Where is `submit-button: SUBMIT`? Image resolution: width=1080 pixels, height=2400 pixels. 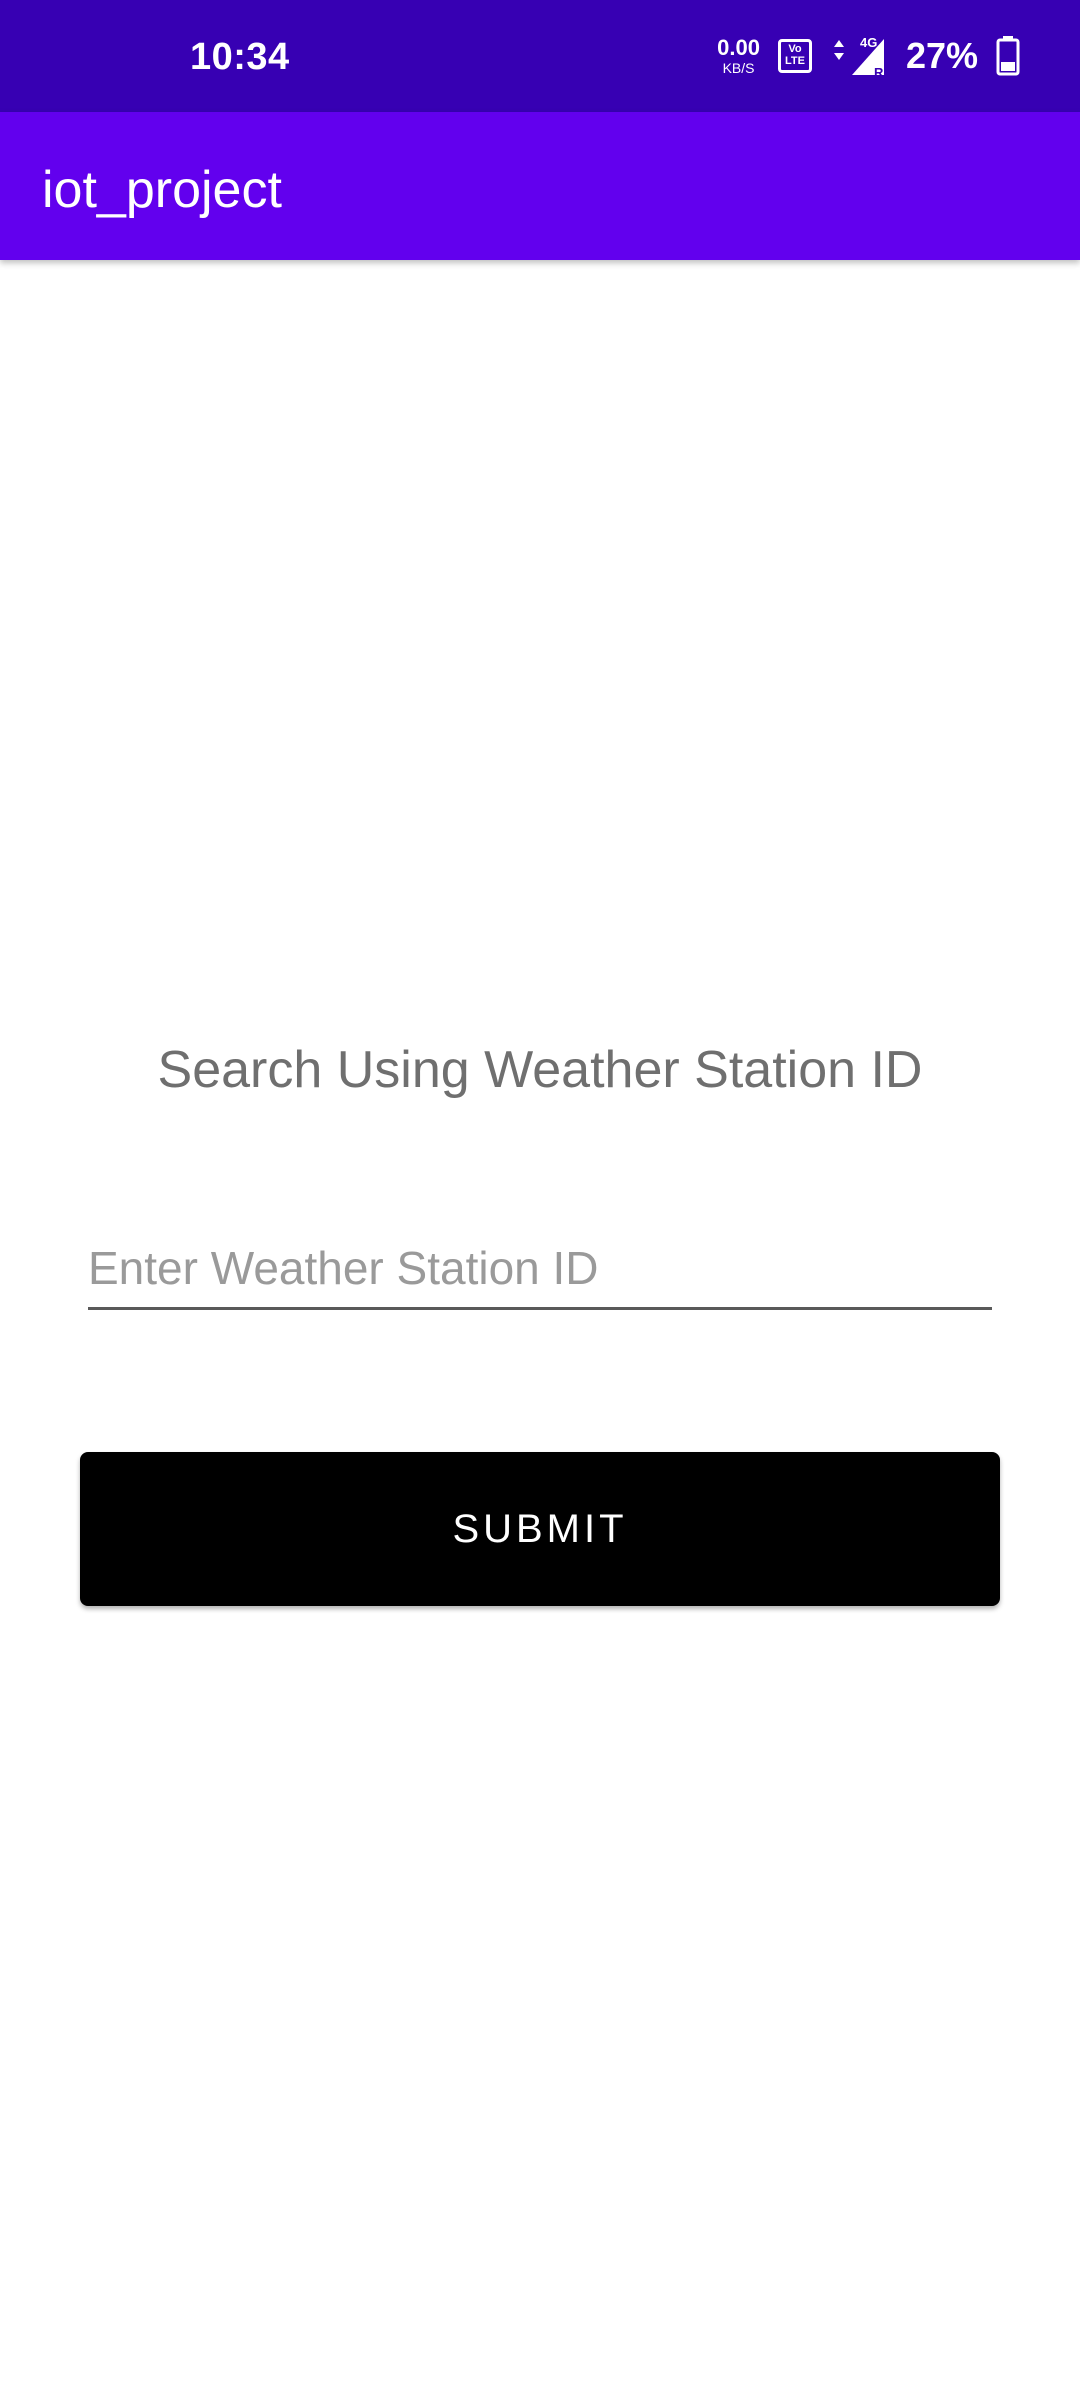 submit-button: SUBMIT is located at coordinates (540, 1529).